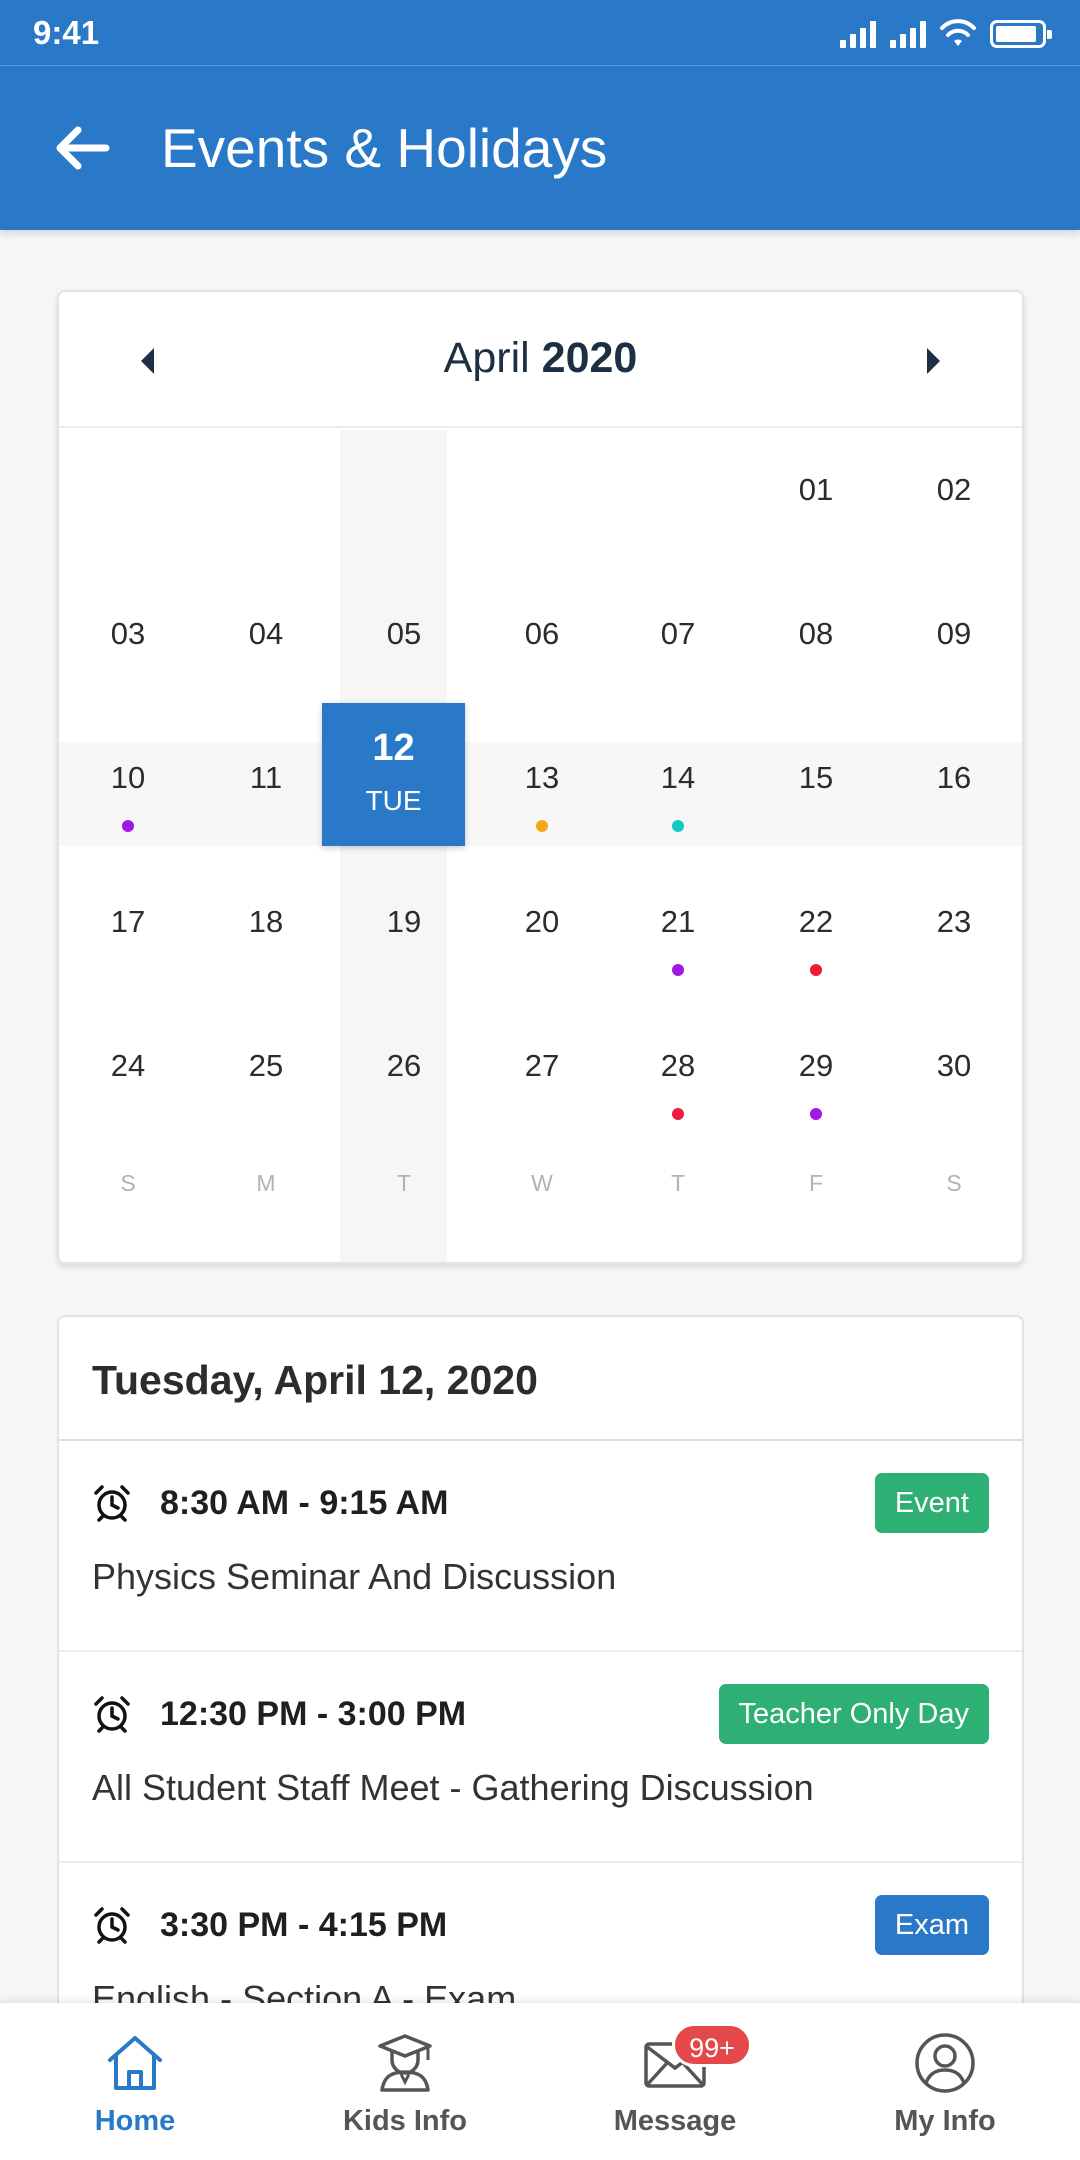  I want to click on calendar-day: 11, so click(266, 790).